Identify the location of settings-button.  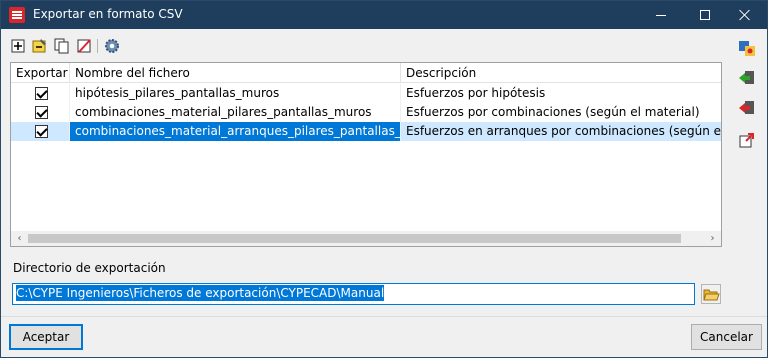
(112, 46).